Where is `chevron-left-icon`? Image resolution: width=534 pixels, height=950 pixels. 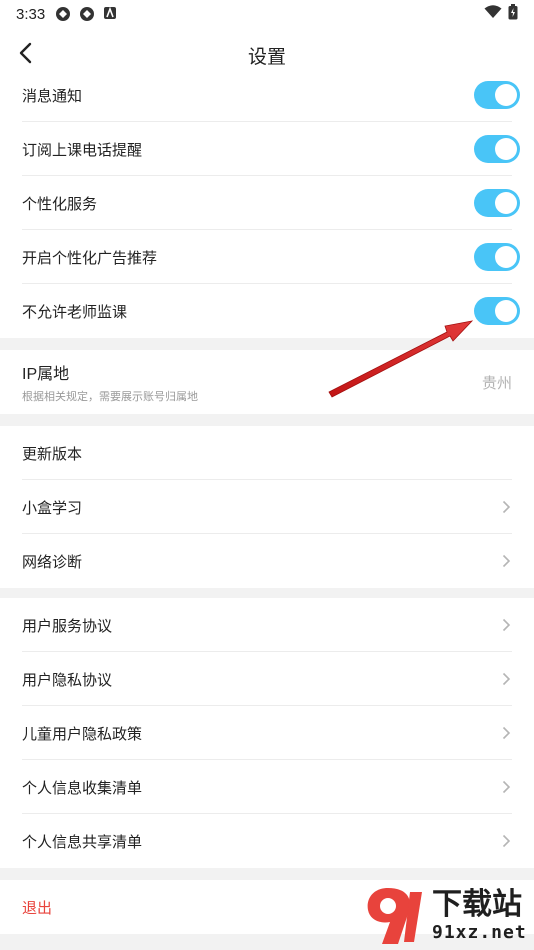 chevron-left-icon is located at coordinates (25, 55).